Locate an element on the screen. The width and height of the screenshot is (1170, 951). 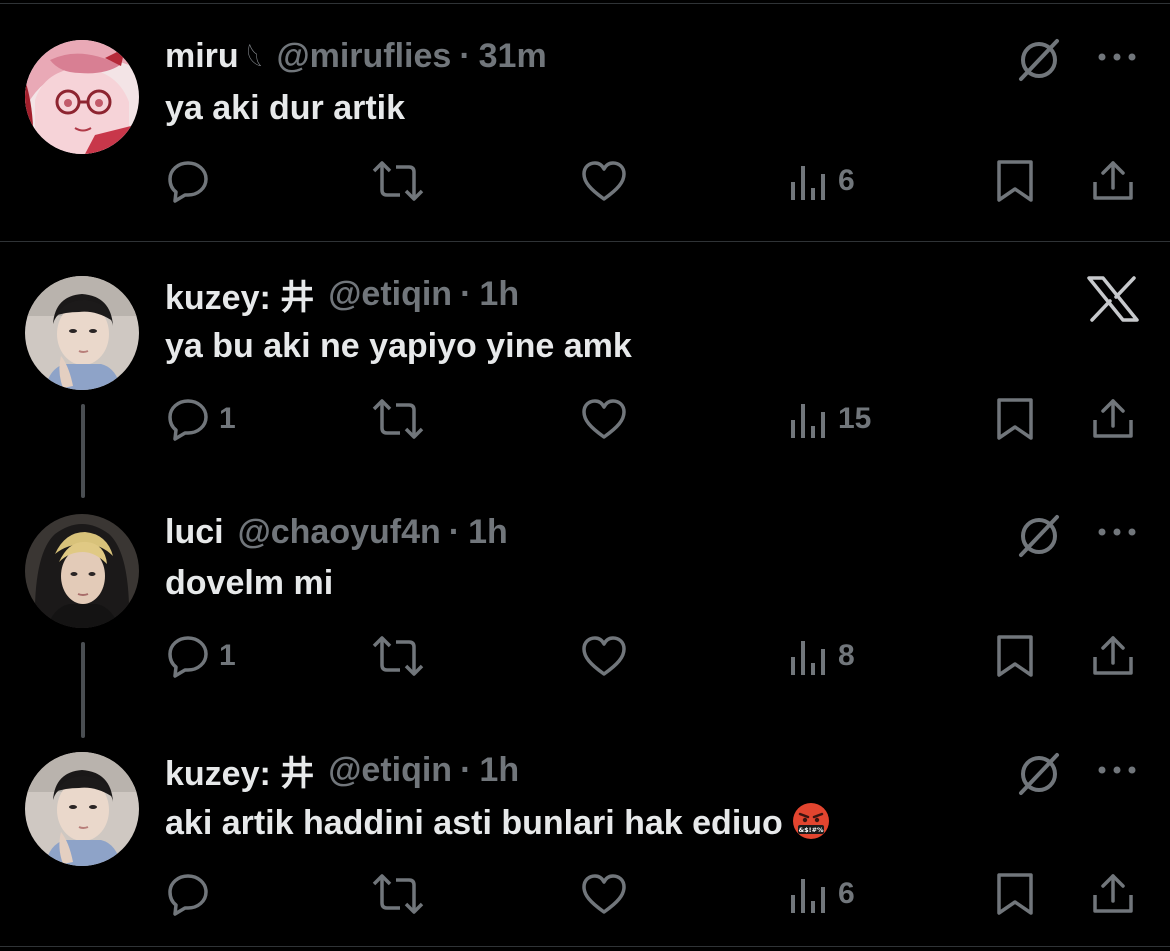
tweet-header: luci @chaoyuf4n · 1h is located at coordinates (336, 532).